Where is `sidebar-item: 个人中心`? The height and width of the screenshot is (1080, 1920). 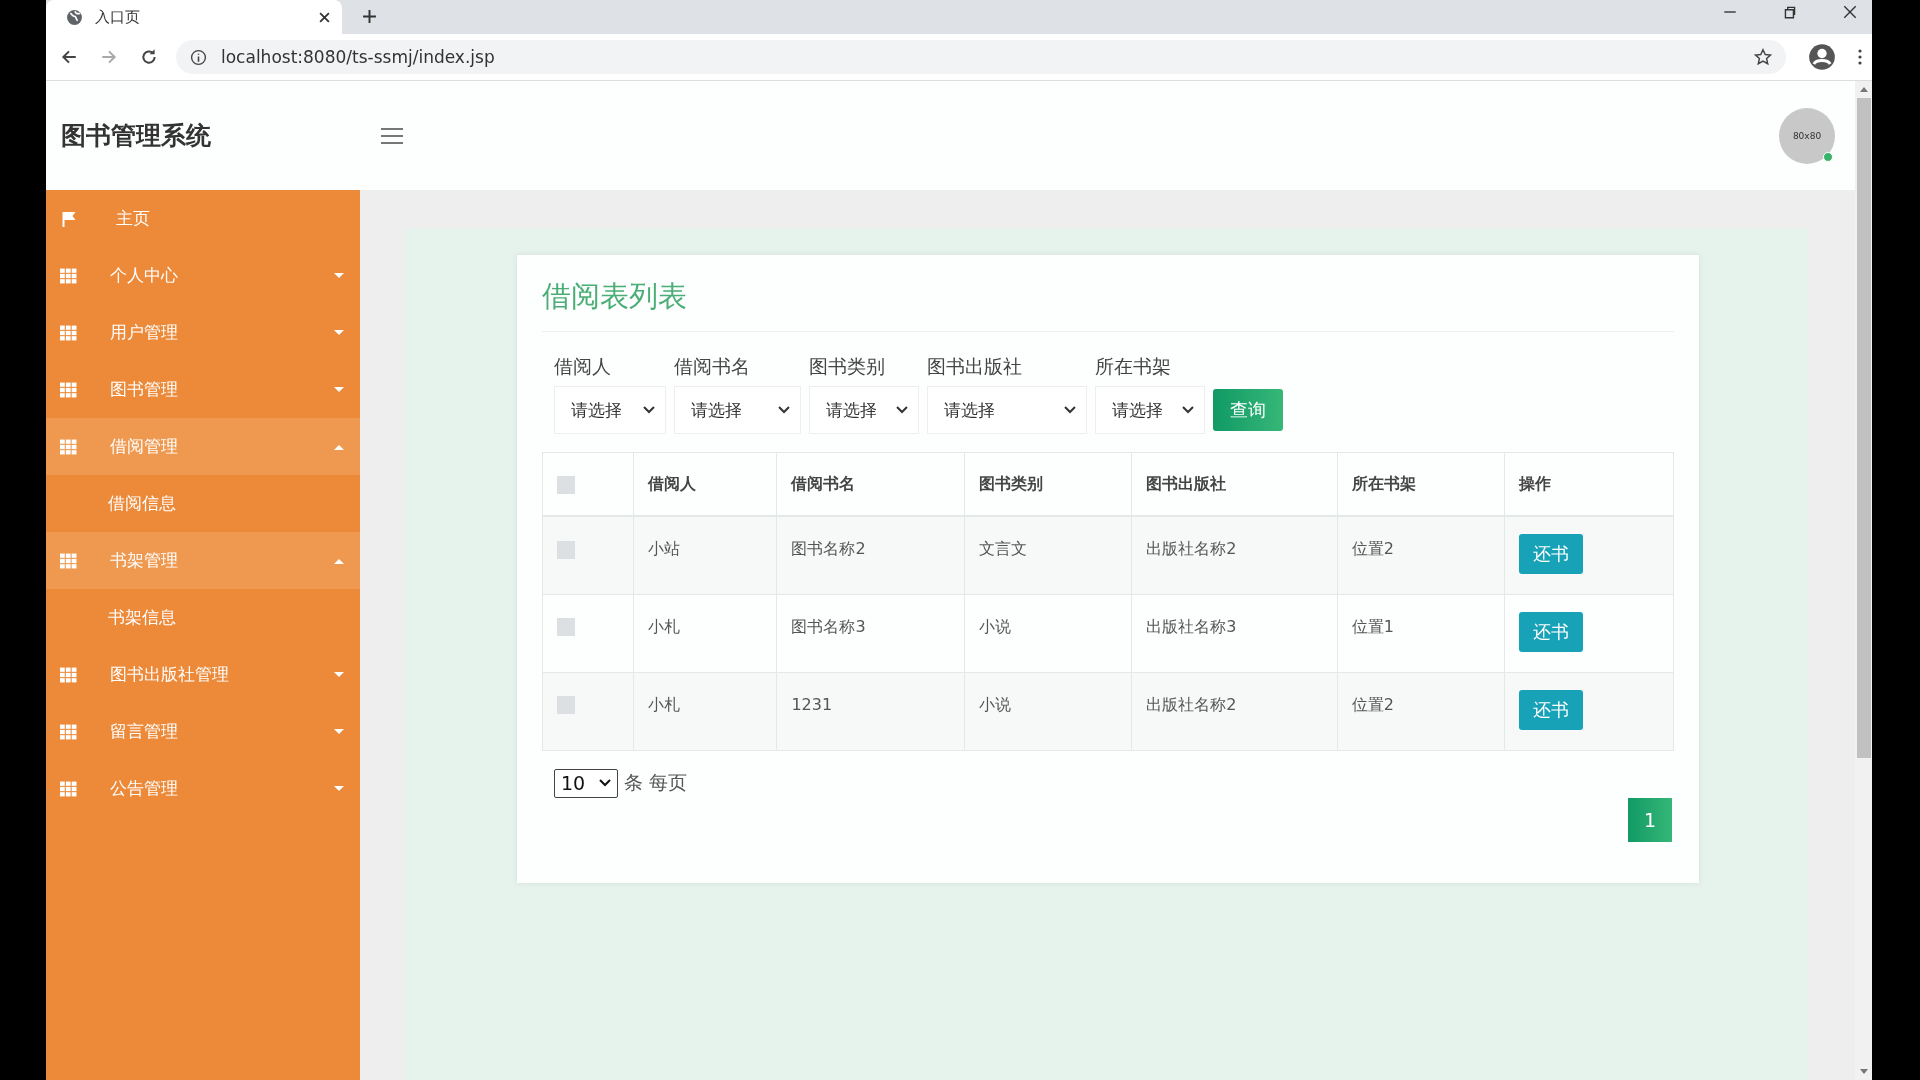
sidebar-item: 个人中心 is located at coordinates (203, 275).